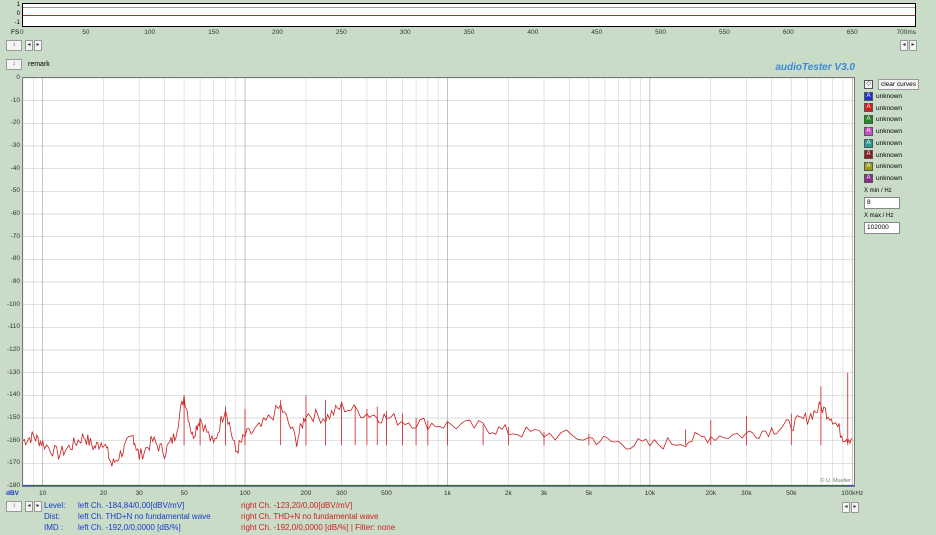  Describe the element at coordinates (13, 372) in the screenshot. I see `y-tick-label: -130` at that location.